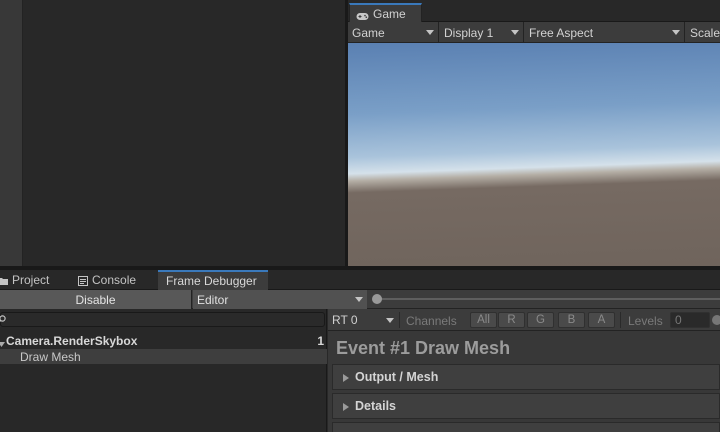 This screenshot has width=720, height=432. Describe the element at coordinates (213, 299) in the screenshot. I see `target-value: Editor` at that location.